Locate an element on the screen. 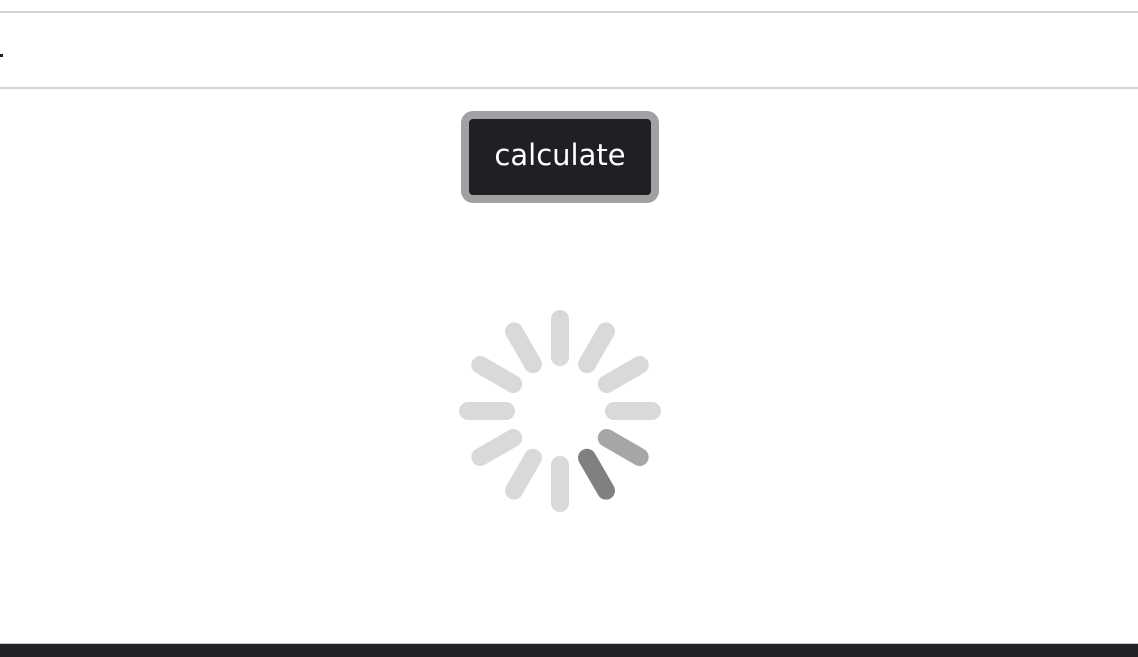  text-input is located at coordinates (569, 50).